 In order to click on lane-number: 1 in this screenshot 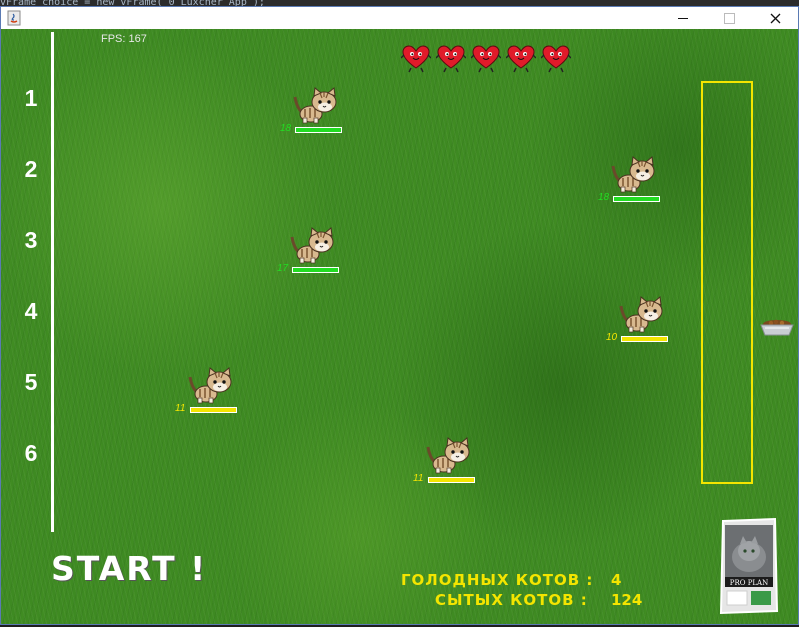, I will do `click(31, 98)`.